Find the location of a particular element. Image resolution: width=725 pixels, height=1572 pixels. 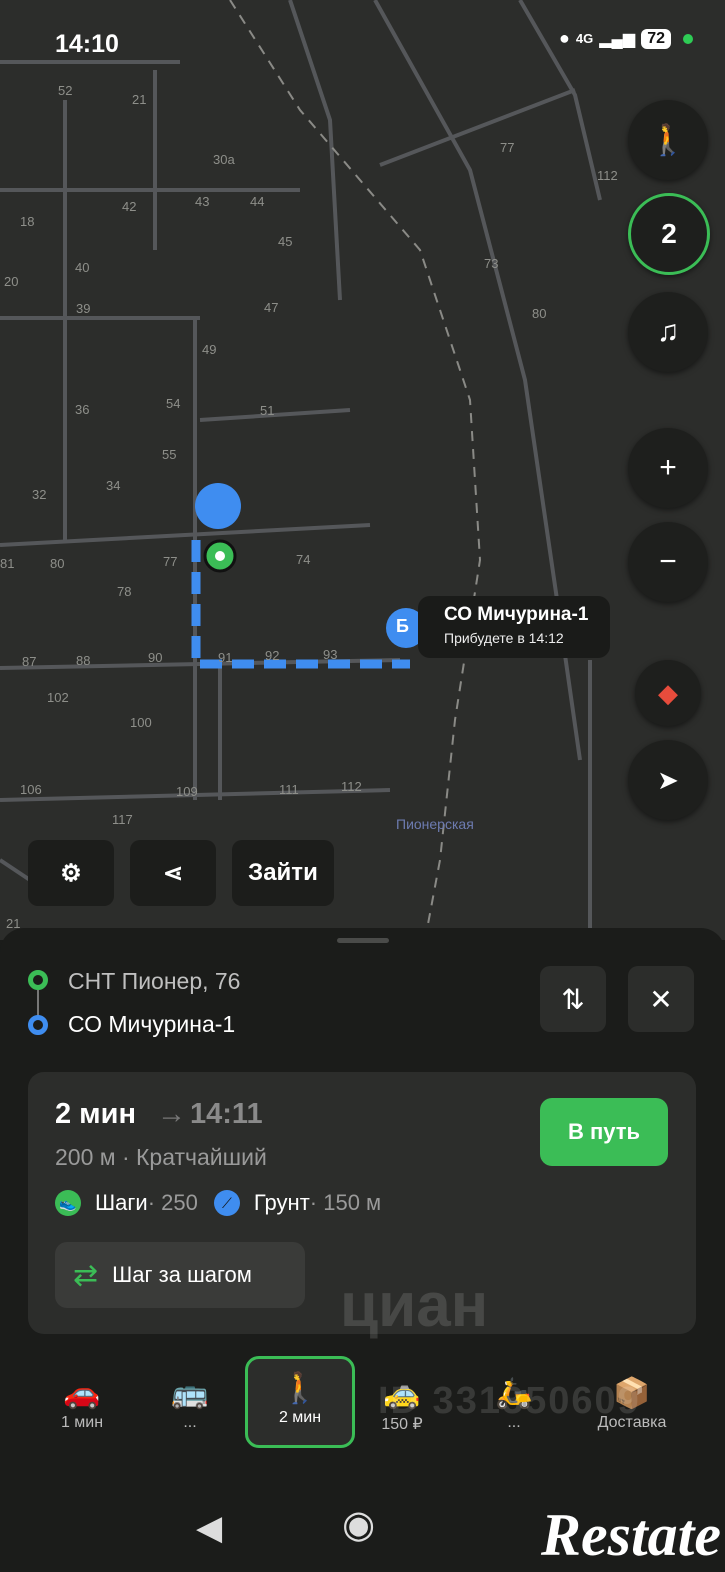

walk-icon: 🚶 is located at coordinates (668, 140).